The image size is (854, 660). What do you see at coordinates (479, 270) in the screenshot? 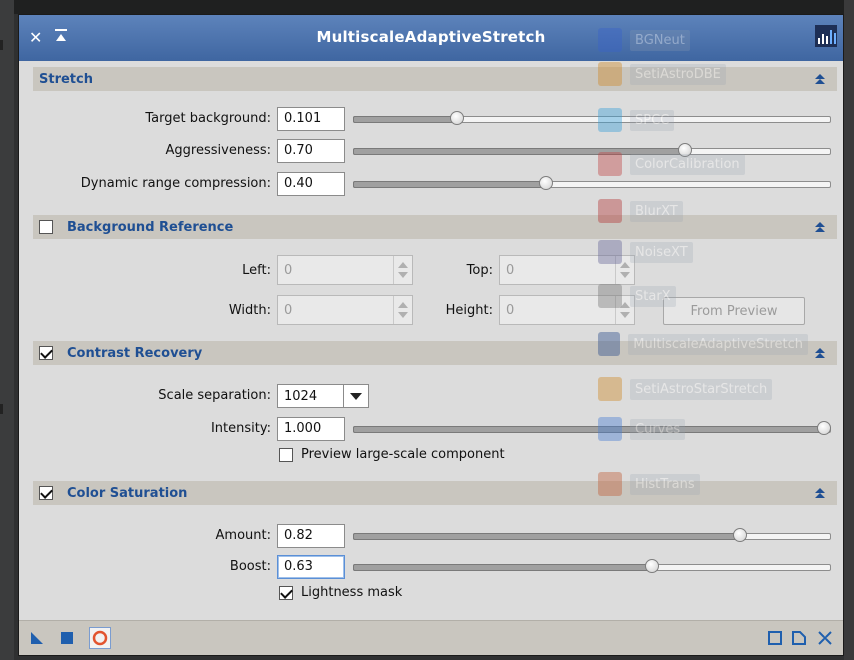
I see `top-label: Top:` at bounding box center [479, 270].